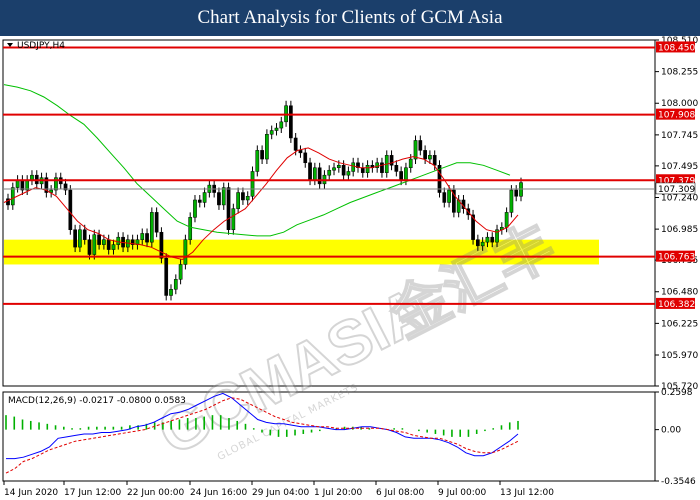  What do you see at coordinates (97, 401) in the screenshot?
I see `macd-label: MACD(12,26,9) -0.0217 -0.0800 0.0583` at bounding box center [97, 401].